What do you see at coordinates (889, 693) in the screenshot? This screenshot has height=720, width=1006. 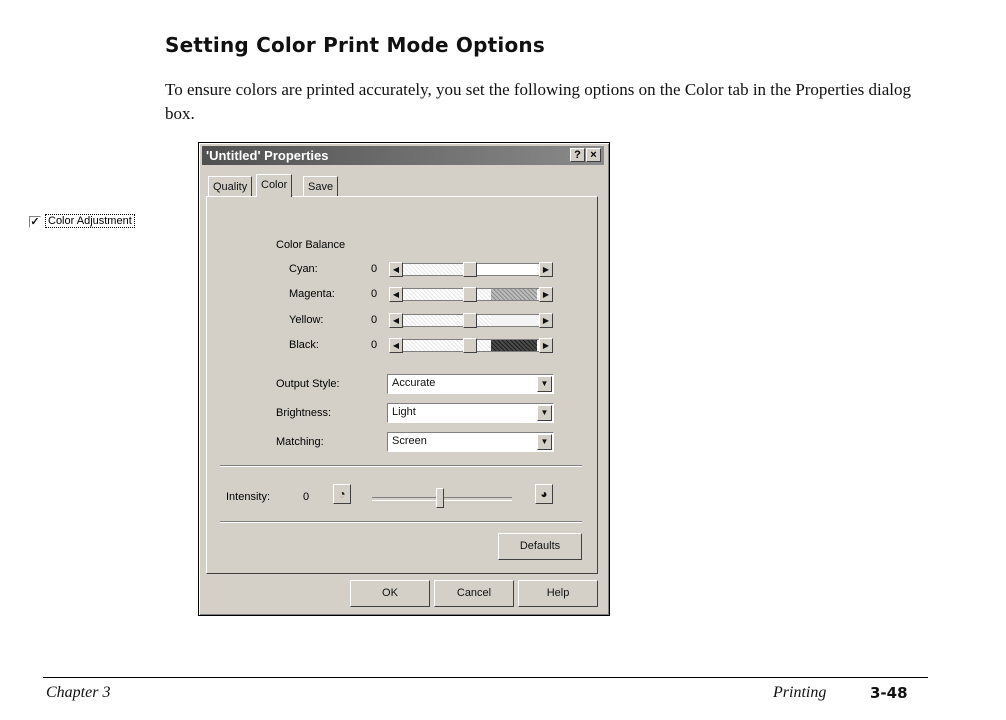 I see `footer-page-number: 3-48` at bounding box center [889, 693].